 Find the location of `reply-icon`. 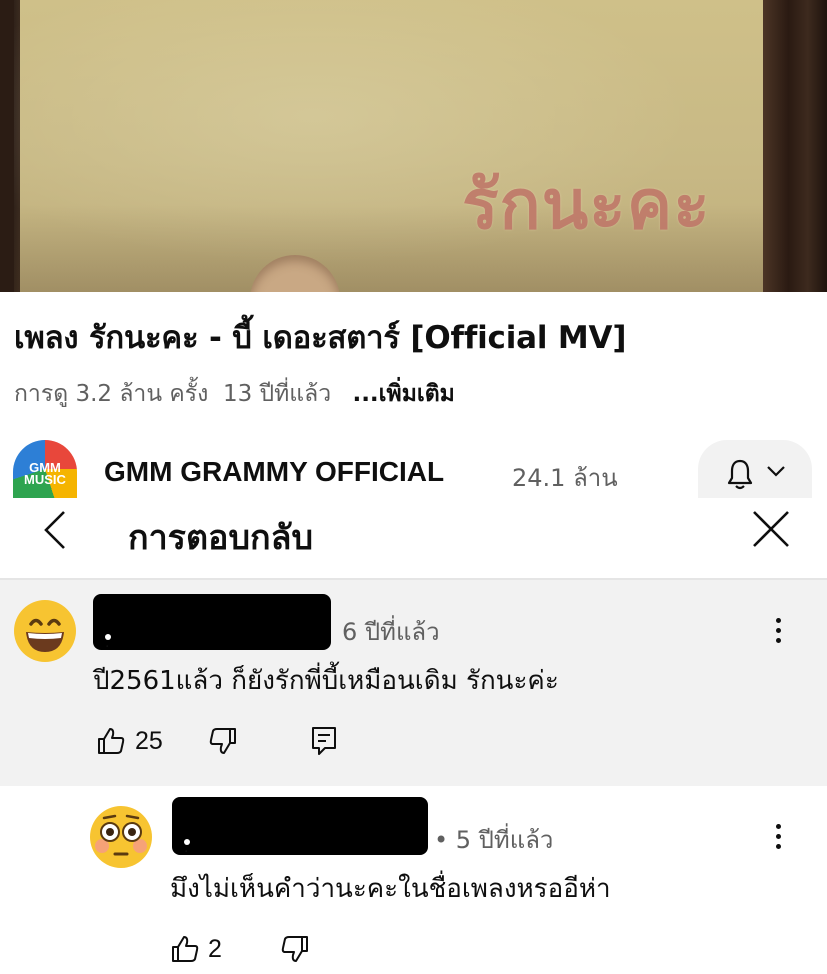

reply-icon is located at coordinates (324, 741).